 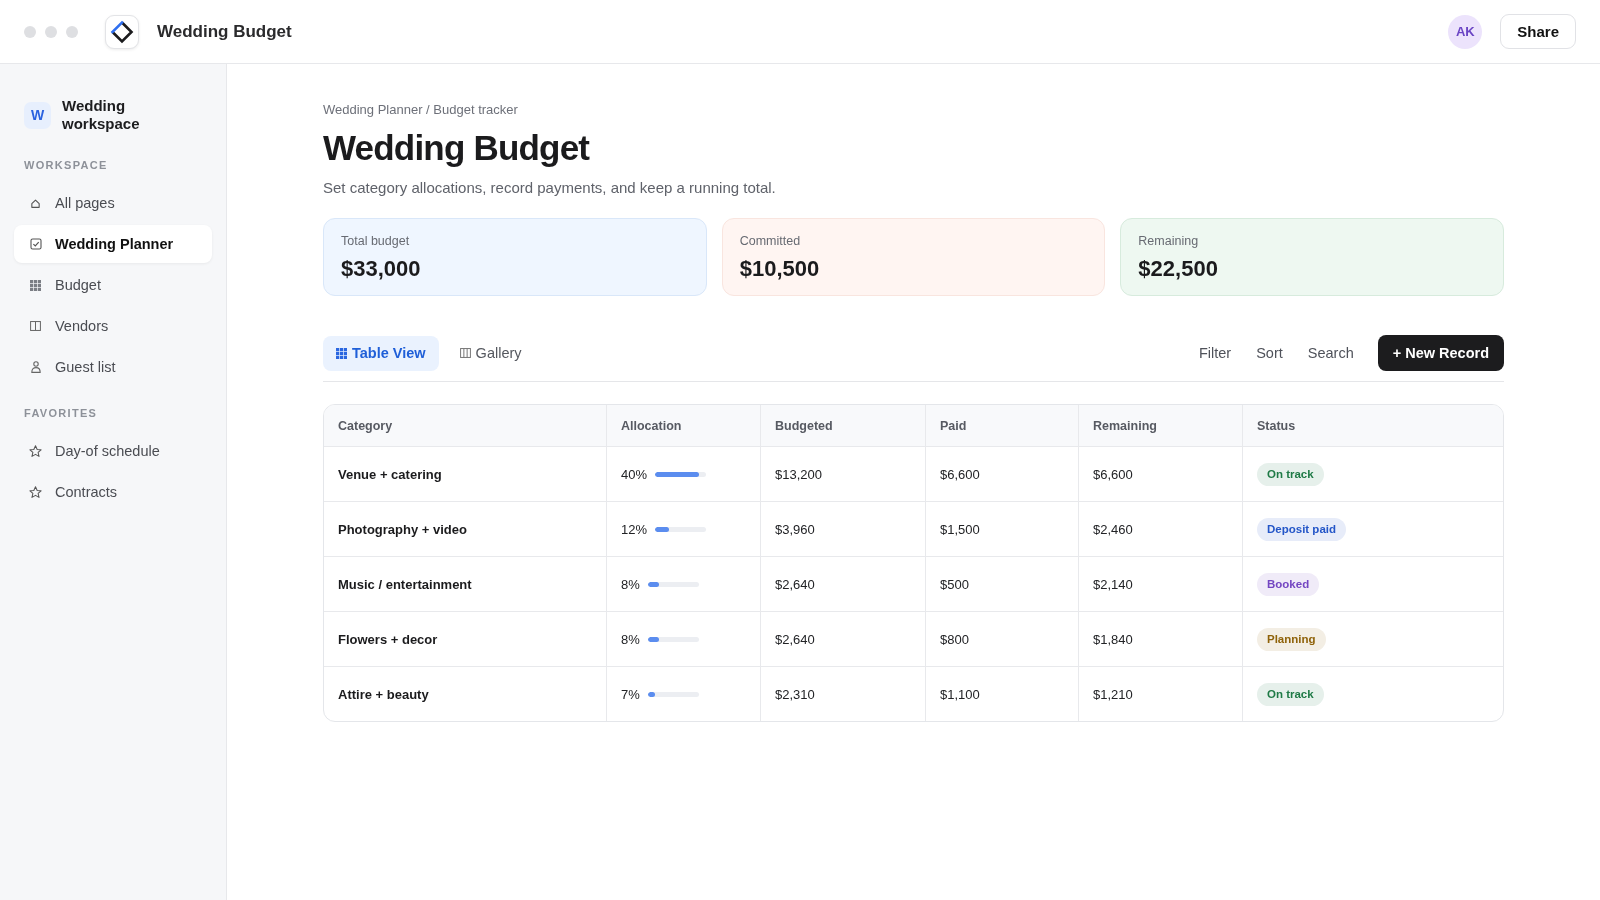 I want to click on sidebar-item: Budget, so click(x=113, y=285).